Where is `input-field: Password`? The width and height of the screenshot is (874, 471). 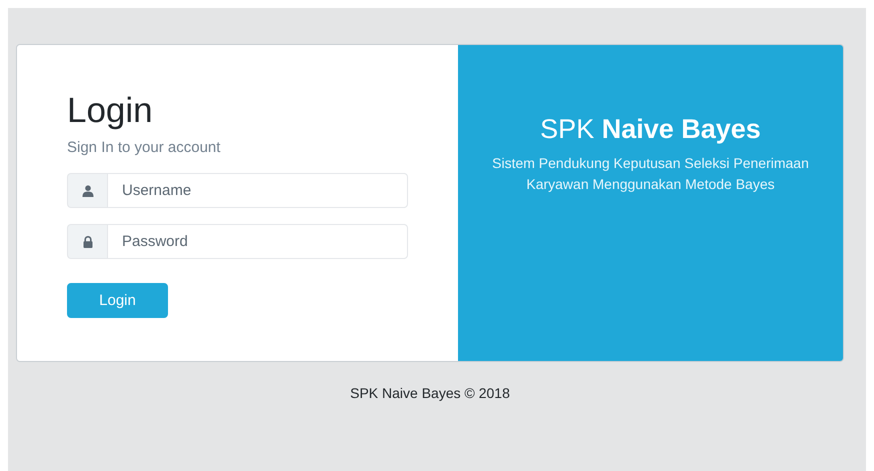
input-field: Password is located at coordinates (257, 241).